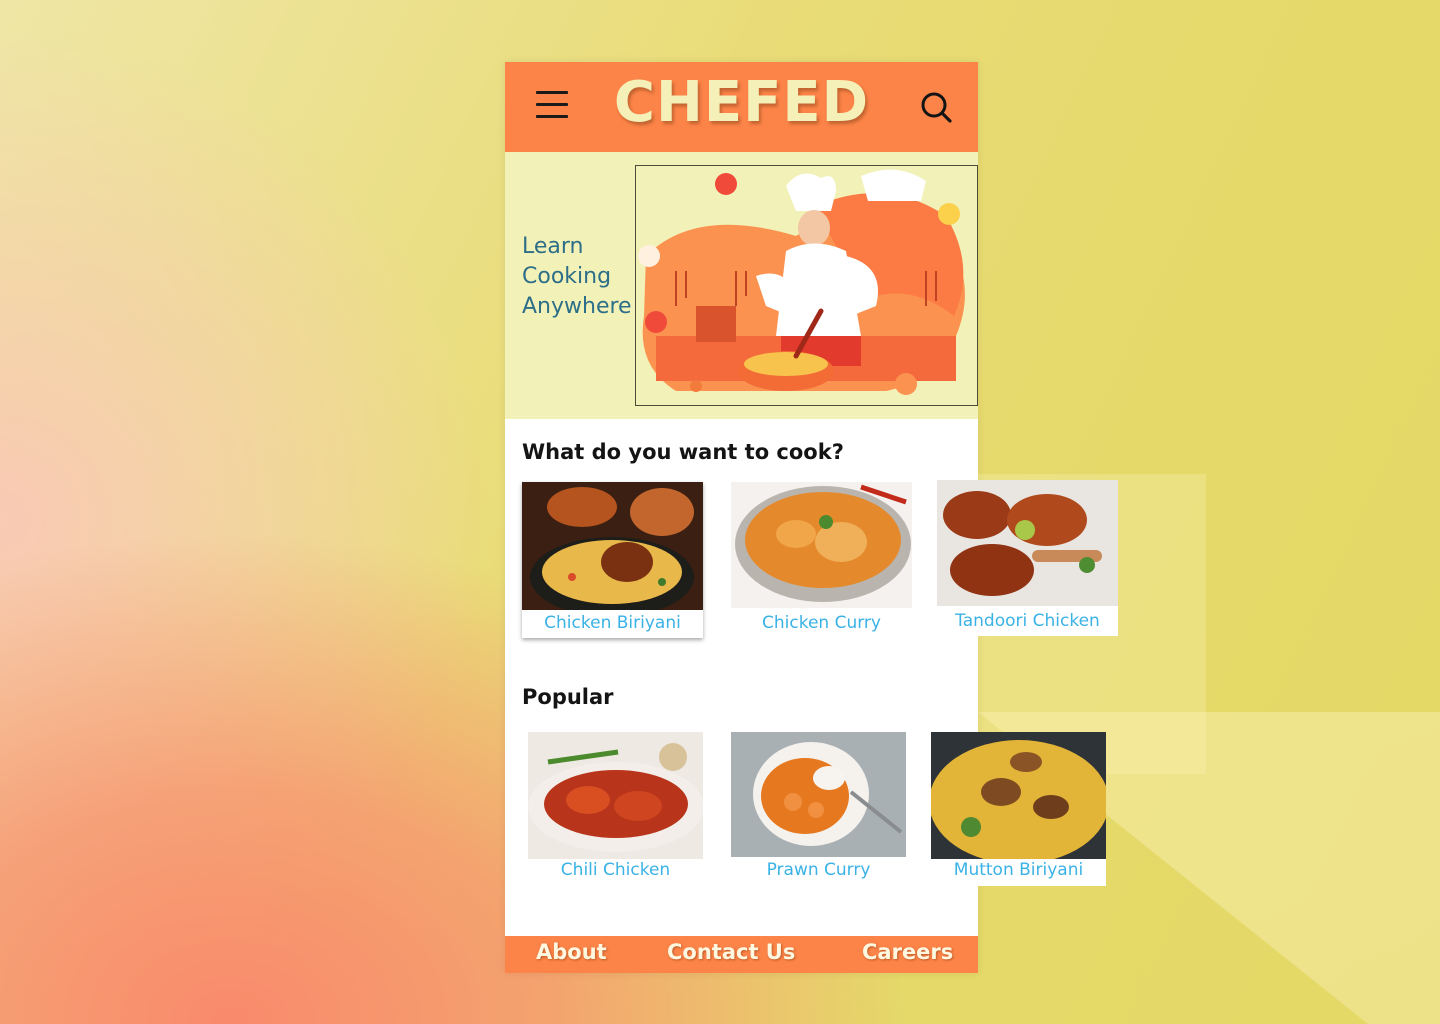 This screenshot has width=1440, height=1024. Describe the element at coordinates (1027, 543) in the screenshot. I see `tandoori-chicken-photo` at that location.